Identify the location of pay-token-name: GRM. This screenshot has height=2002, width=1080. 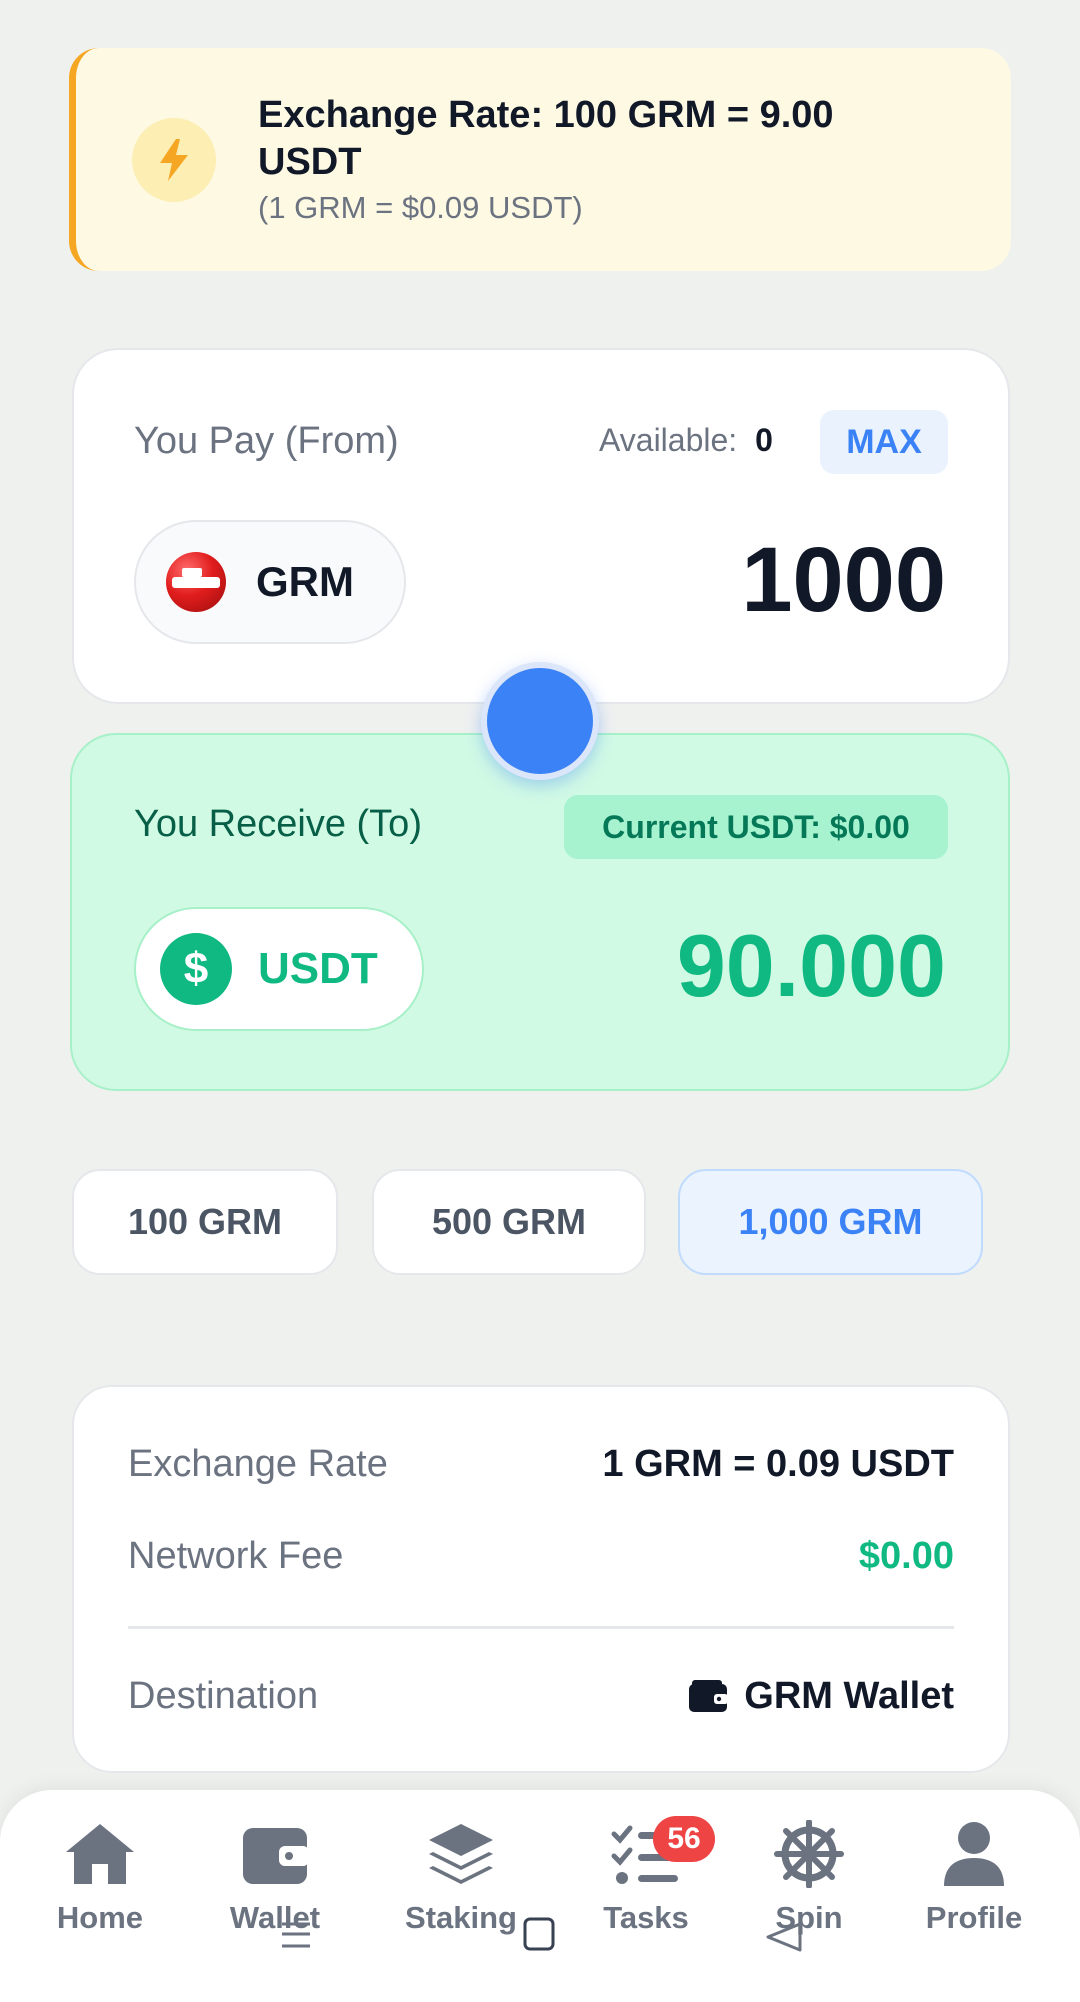
(305, 581).